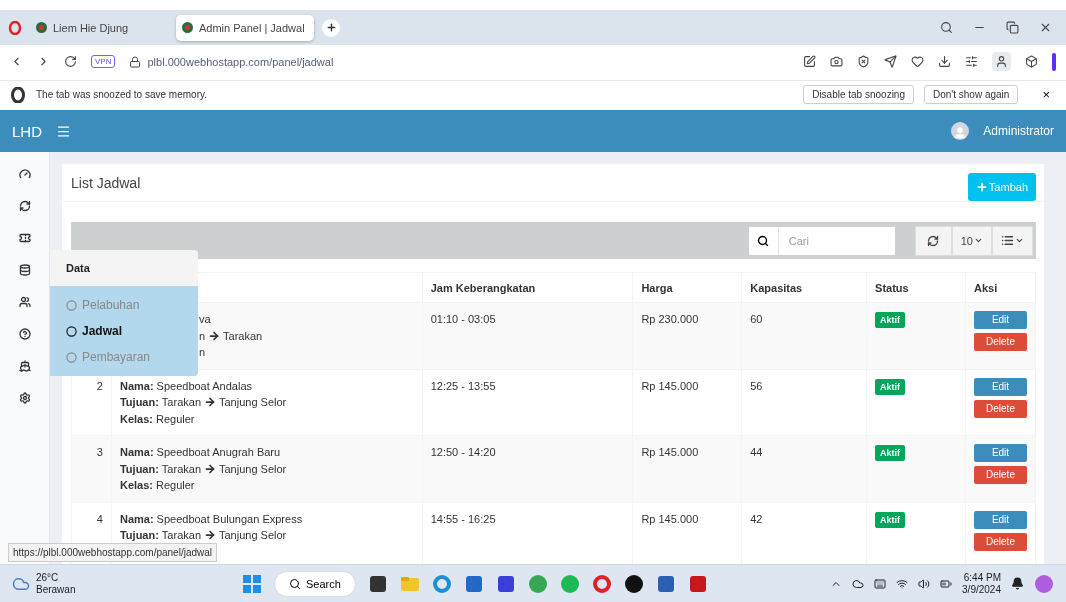 This screenshot has width=1066, height=602. Describe the element at coordinates (135, 61) in the screenshot. I see `lock-icon` at that location.